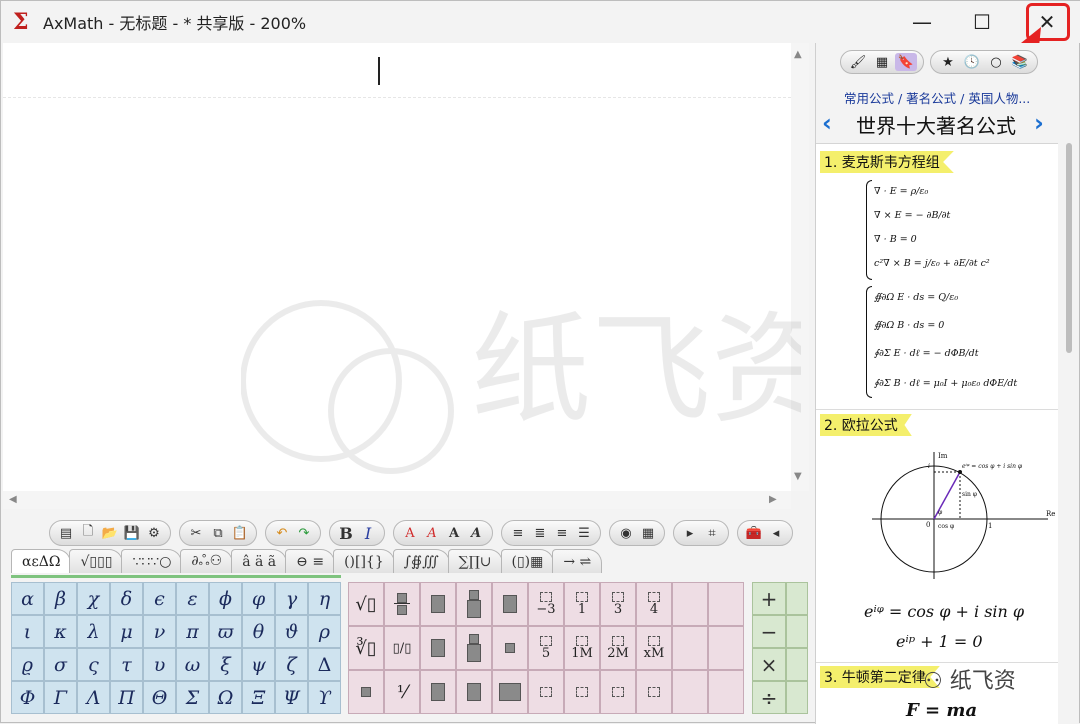 This screenshot has height=724, width=1080. What do you see at coordinates (454, 533) in the screenshot?
I see `font-bold-a-button: A` at bounding box center [454, 533].